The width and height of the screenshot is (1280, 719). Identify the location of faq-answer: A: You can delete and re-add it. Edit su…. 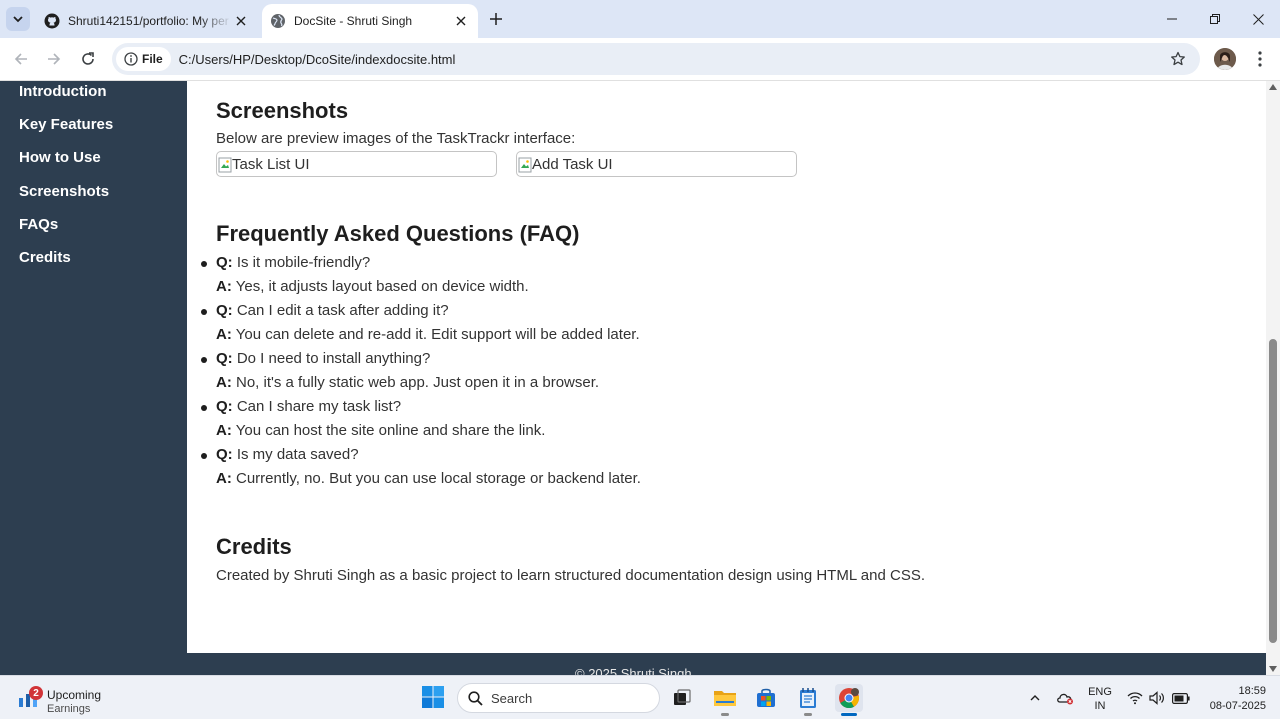
(428, 334).